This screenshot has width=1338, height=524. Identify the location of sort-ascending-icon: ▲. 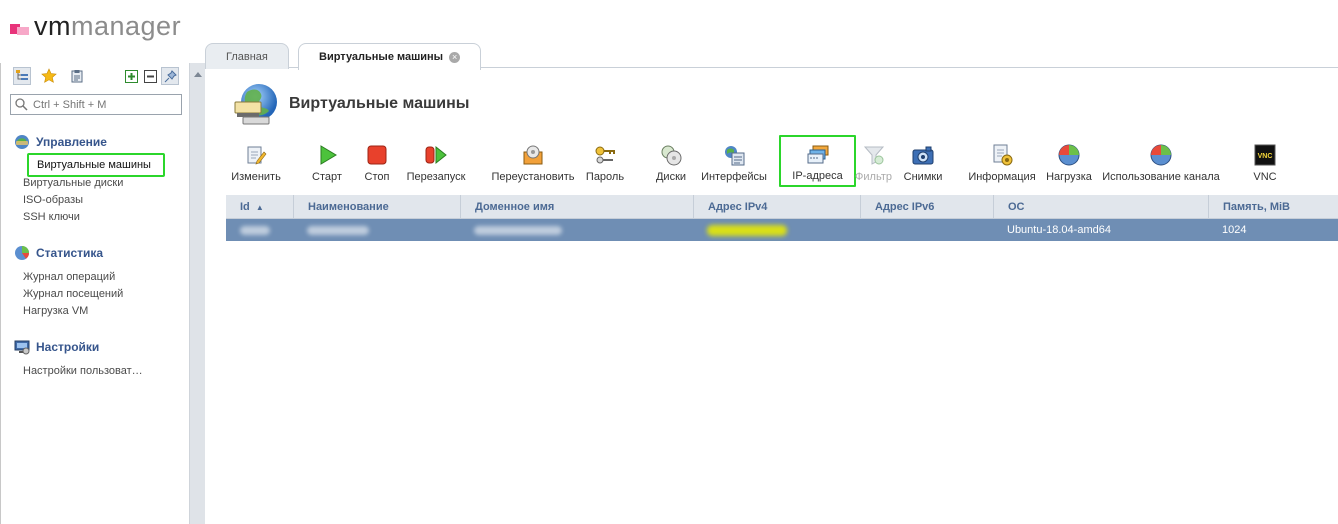
(259, 207).